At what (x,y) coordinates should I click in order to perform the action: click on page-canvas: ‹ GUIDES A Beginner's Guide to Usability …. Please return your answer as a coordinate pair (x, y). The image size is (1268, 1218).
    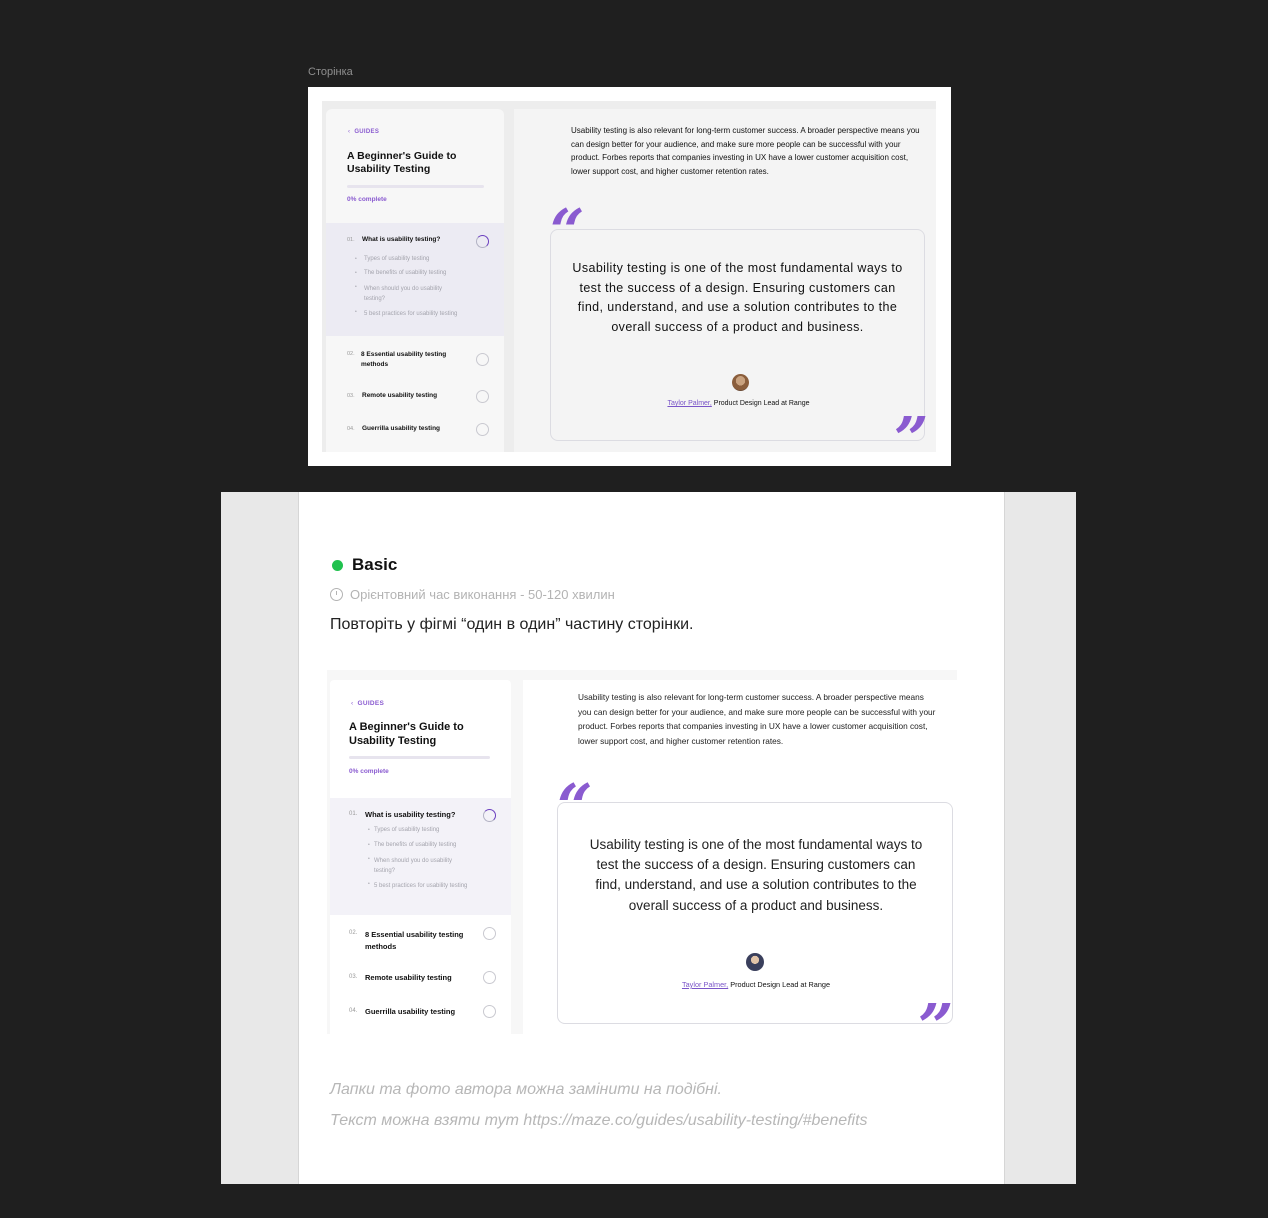
    Looking at the image, I should click on (629, 276).